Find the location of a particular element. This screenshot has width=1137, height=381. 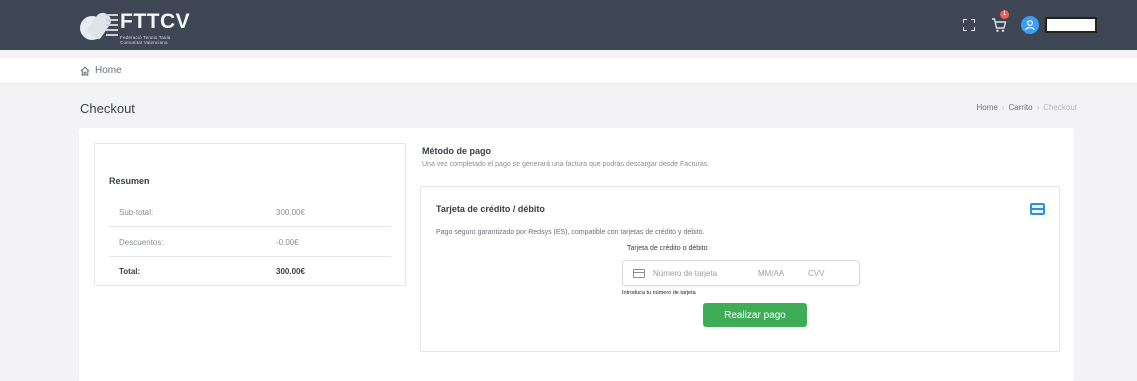

card-expiry-input is located at coordinates (778, 273).